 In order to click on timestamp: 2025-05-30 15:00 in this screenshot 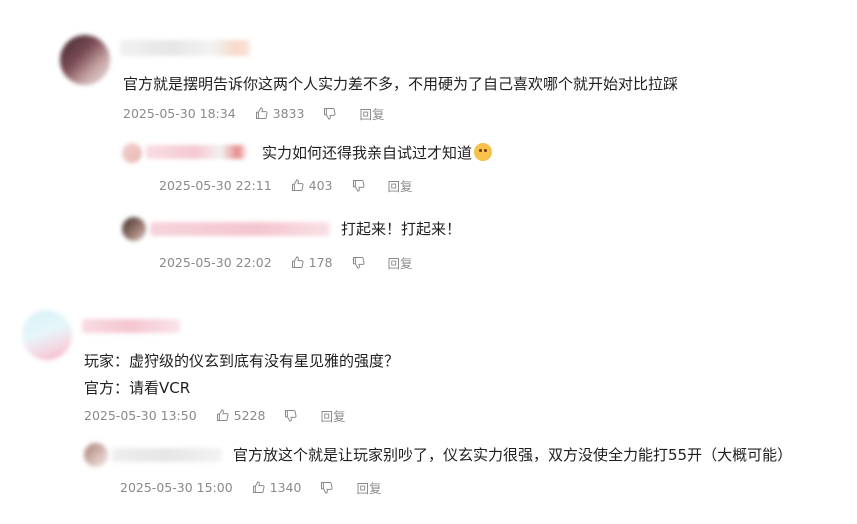, I will do `click(176, 487)`.